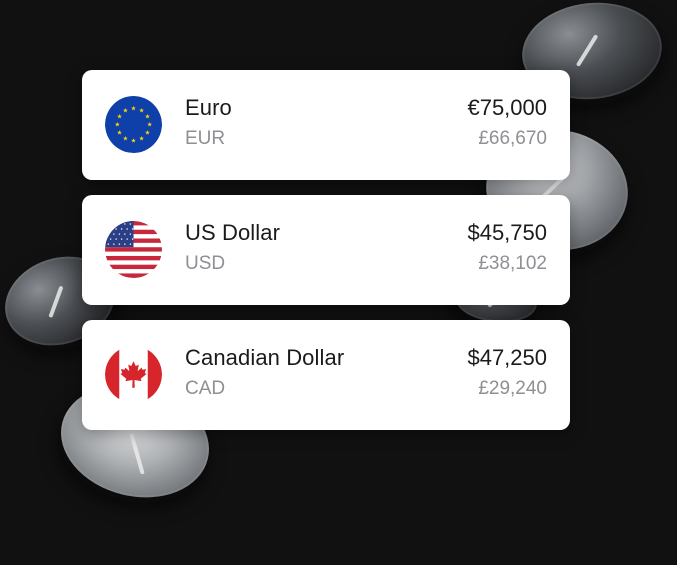 This screenshot has width=677, height=565. What do you see at coordinates (507, 232) in the screenshot?
I see `currency-amount: $45,750` at bounding box center [507, 232].